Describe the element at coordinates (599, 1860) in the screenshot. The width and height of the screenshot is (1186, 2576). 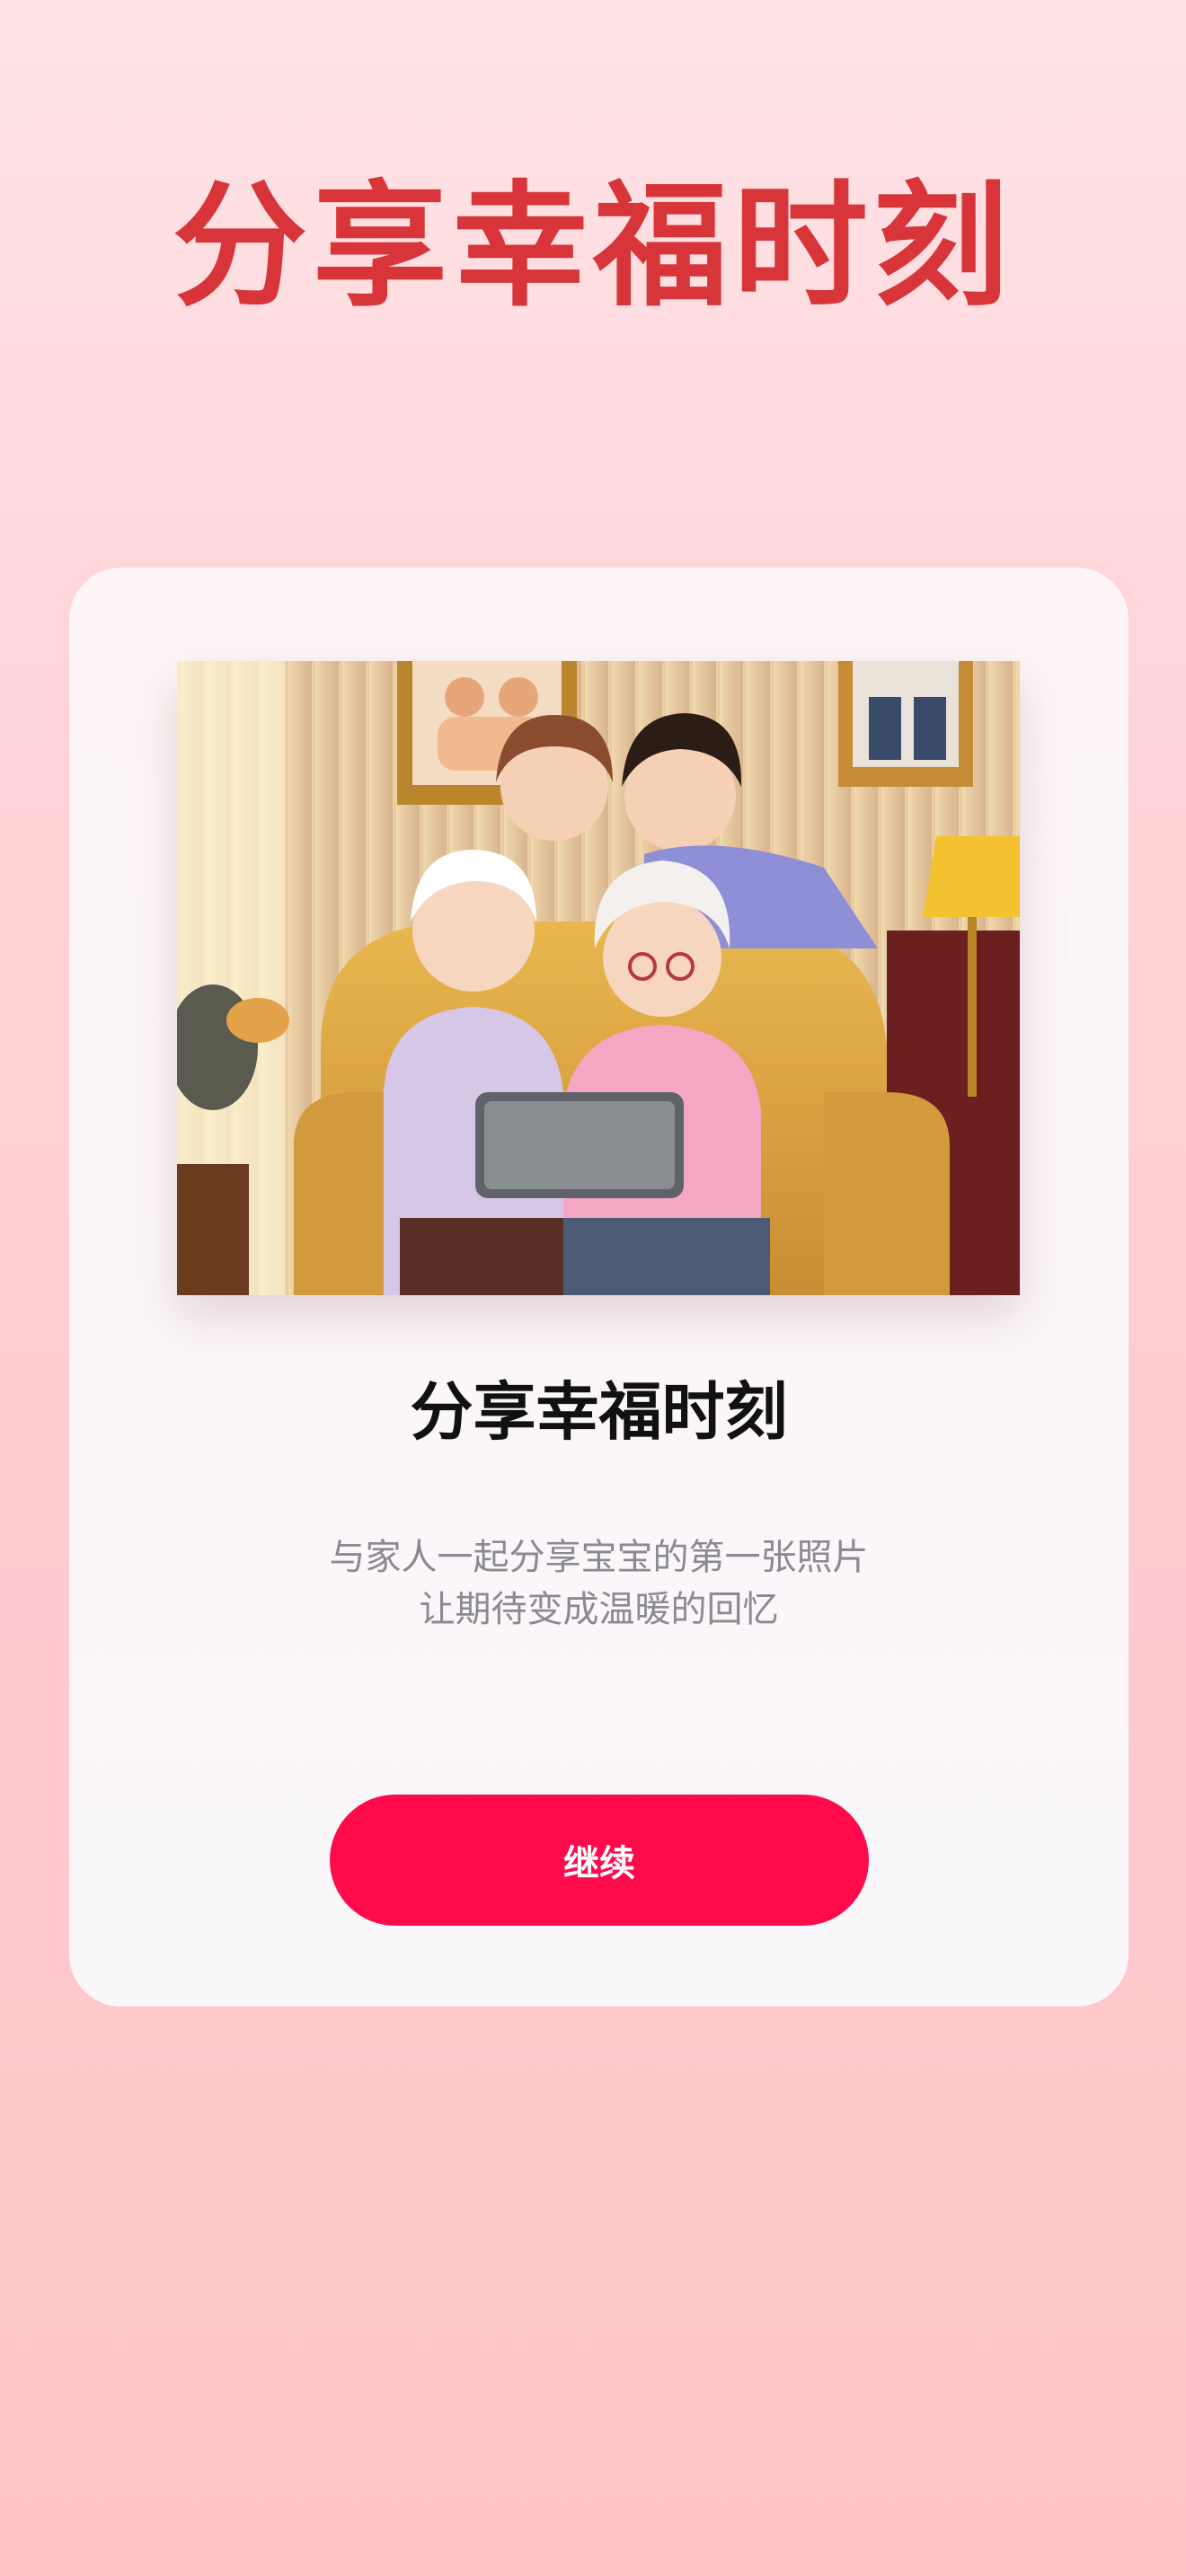
I see `continue-button: 继续` at that location.